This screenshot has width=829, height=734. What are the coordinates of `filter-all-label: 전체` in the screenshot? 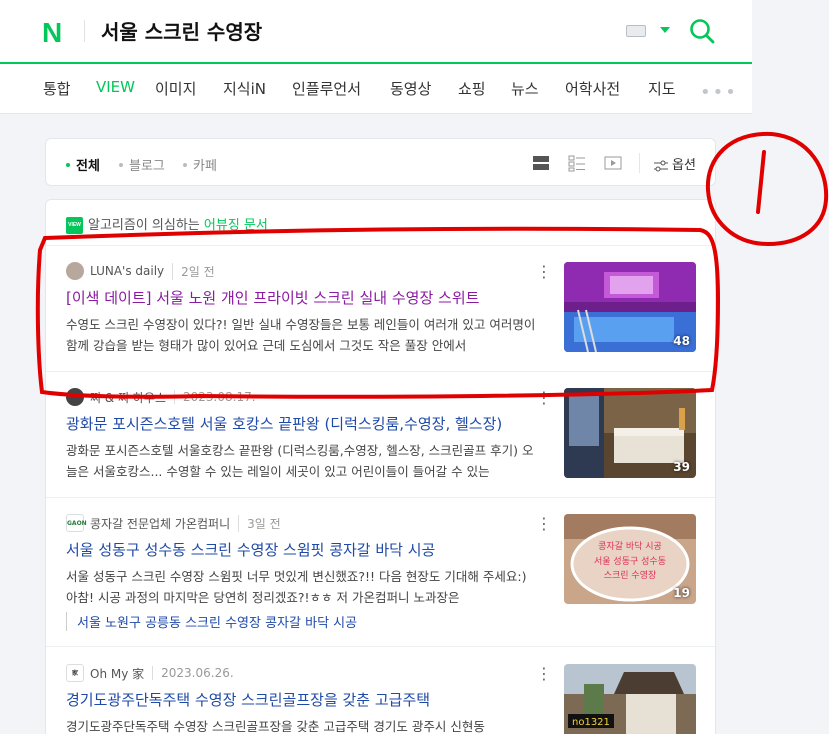 It's located at (88, 166).